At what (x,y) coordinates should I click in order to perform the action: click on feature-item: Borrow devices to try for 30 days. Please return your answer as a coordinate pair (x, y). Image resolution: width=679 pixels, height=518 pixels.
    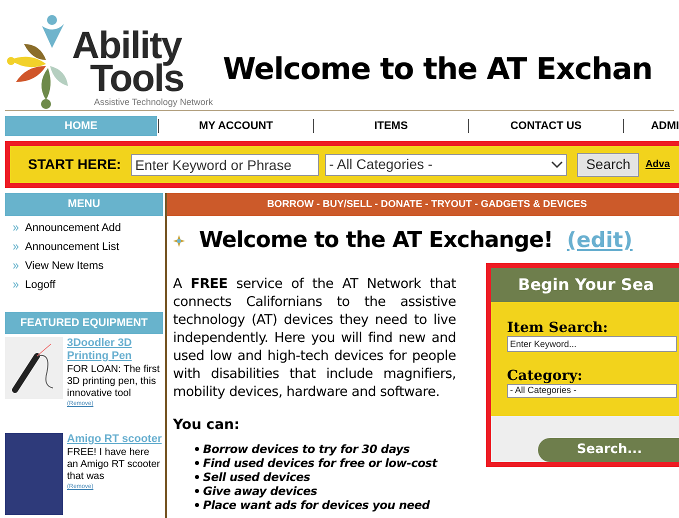
    Looking at the image, I should click on (306, 449).